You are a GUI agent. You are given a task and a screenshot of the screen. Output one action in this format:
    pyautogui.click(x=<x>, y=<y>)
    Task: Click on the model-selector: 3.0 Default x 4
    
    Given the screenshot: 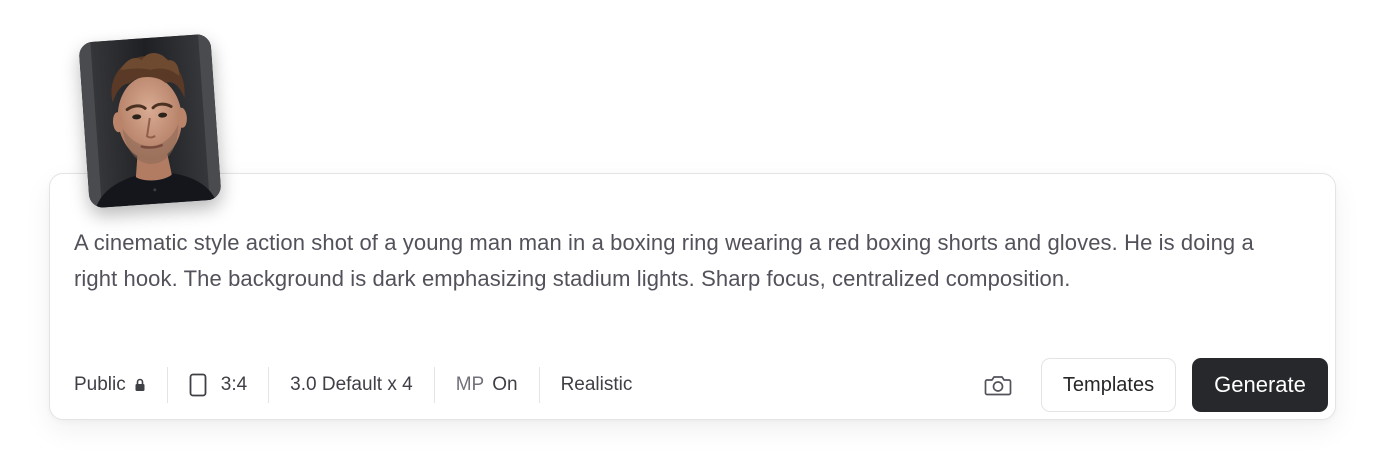 What is the action you would take?
    pyautogui.click(x=351, y=385)
    